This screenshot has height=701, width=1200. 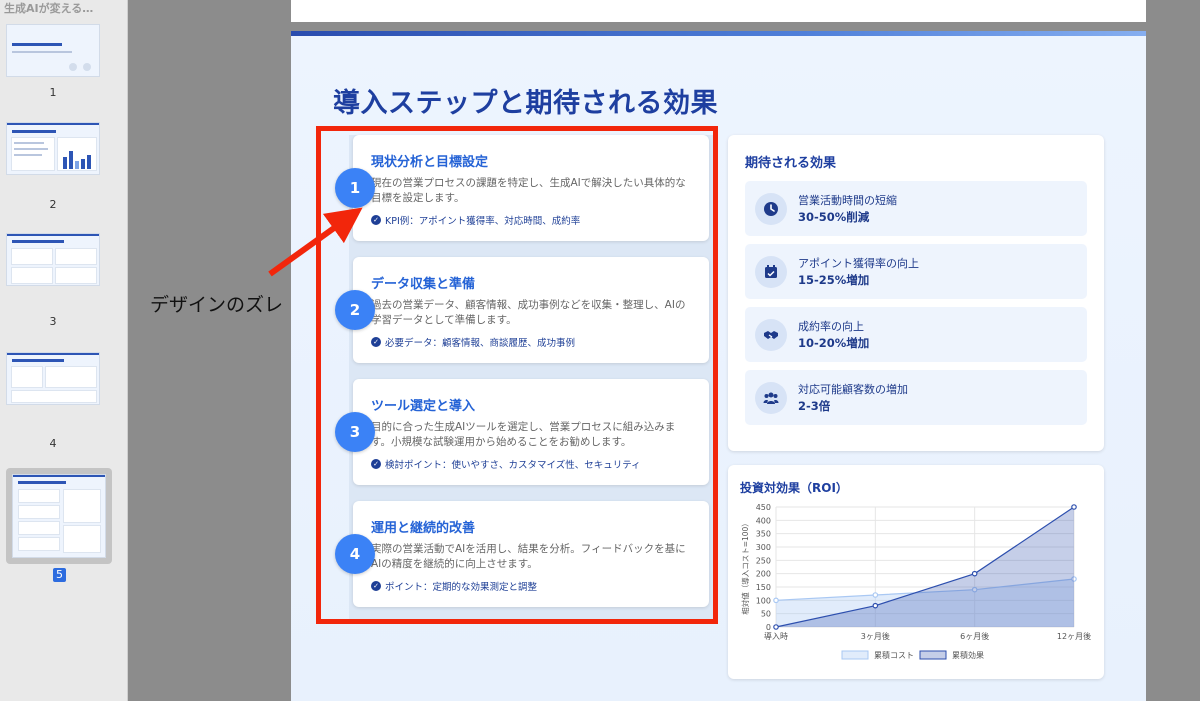 What do you see at coordinates (763, 600) in the screenshot?
I see `y-tick-label: 100` at bounding box center [763, 600].